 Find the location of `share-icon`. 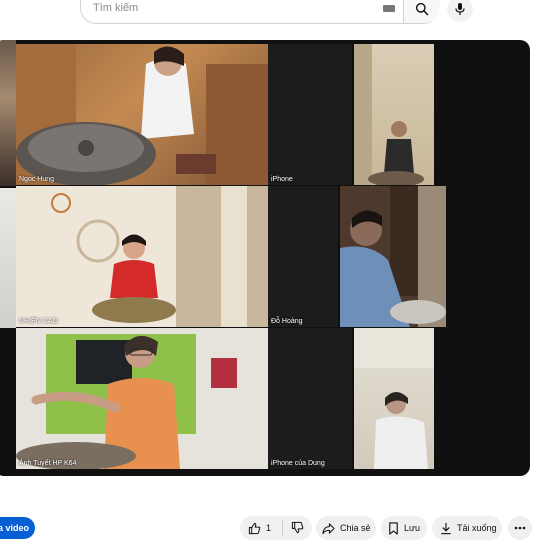

share-icon is located at coordinates (328, 528).